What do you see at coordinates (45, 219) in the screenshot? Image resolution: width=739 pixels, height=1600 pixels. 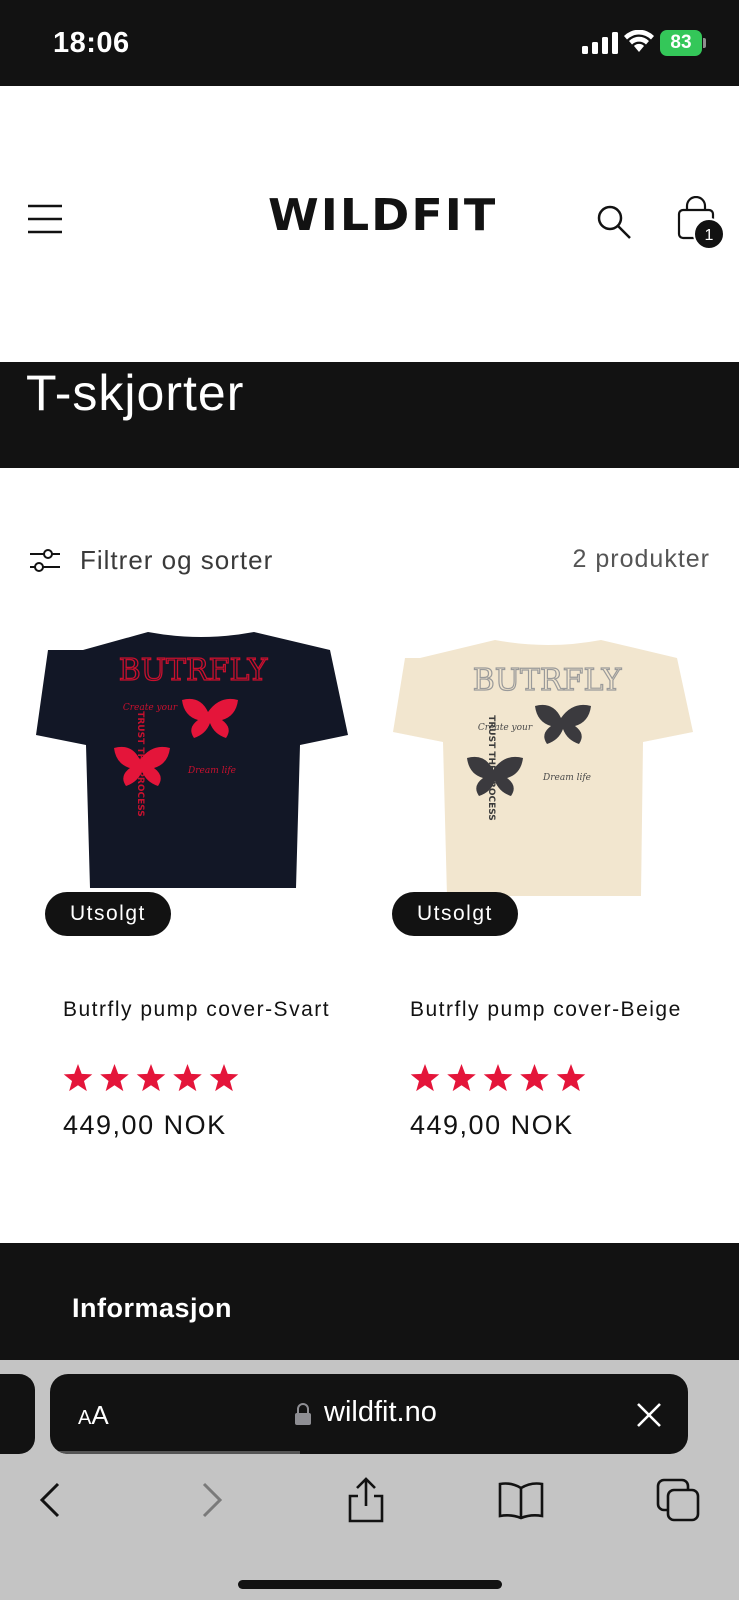 I see `hamburger-menu-icon` at bounding box center [45, 219].